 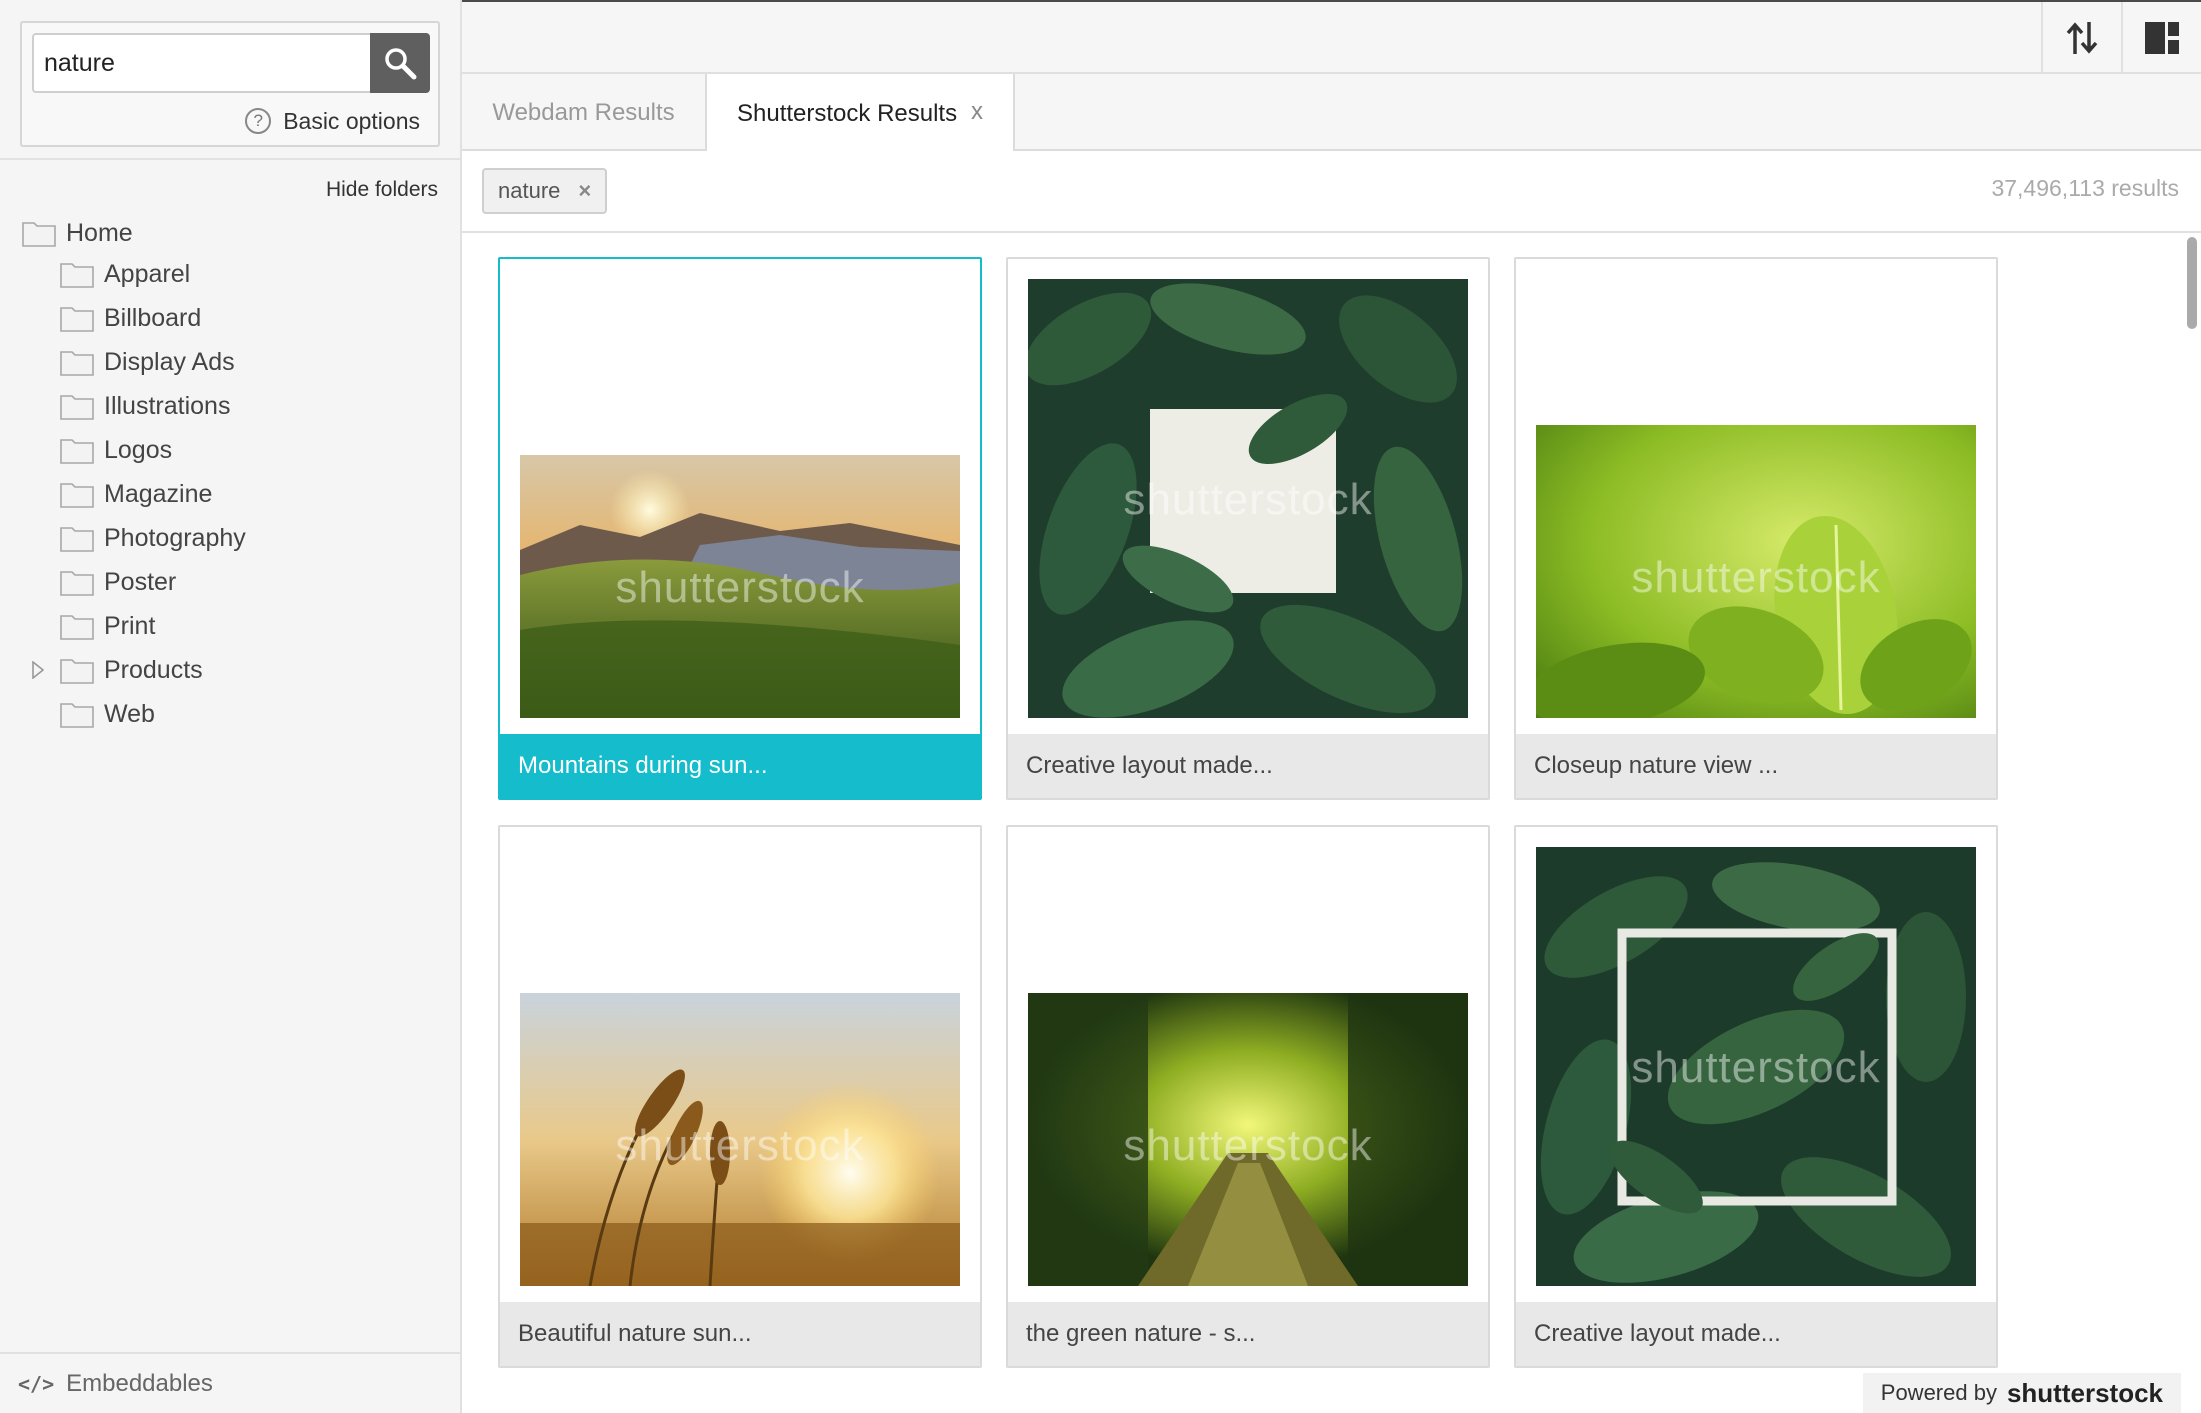 I want to click on chip-label: nature, so click(x=529, y=190).